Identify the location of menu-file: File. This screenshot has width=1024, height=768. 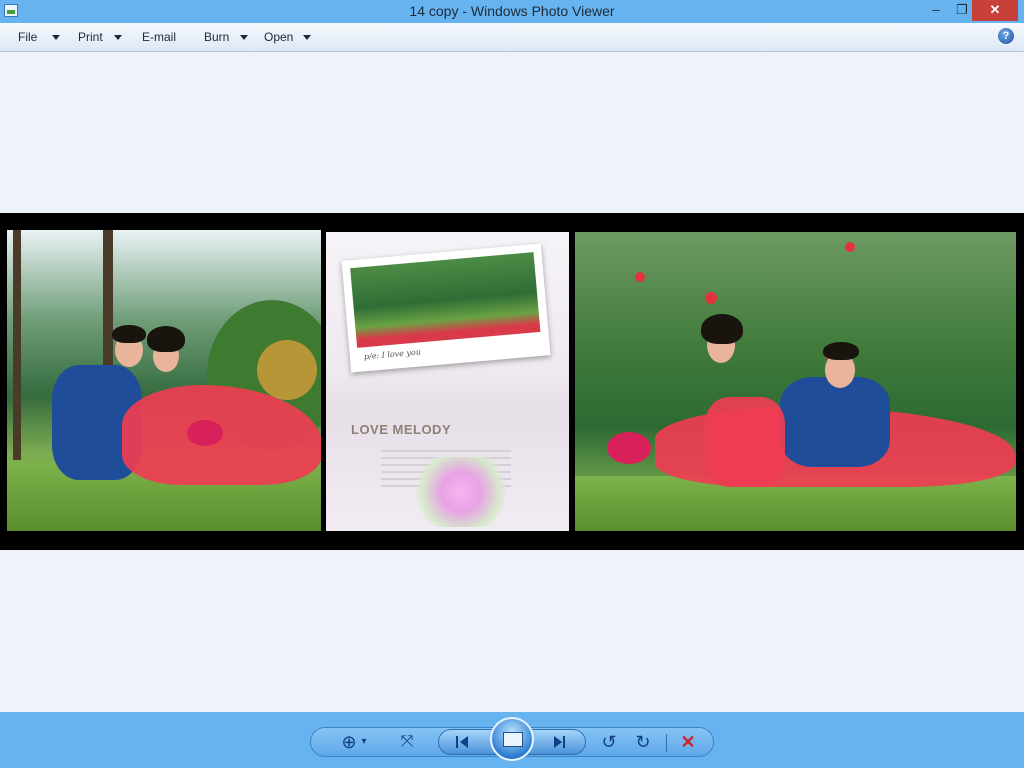
(27, 37).